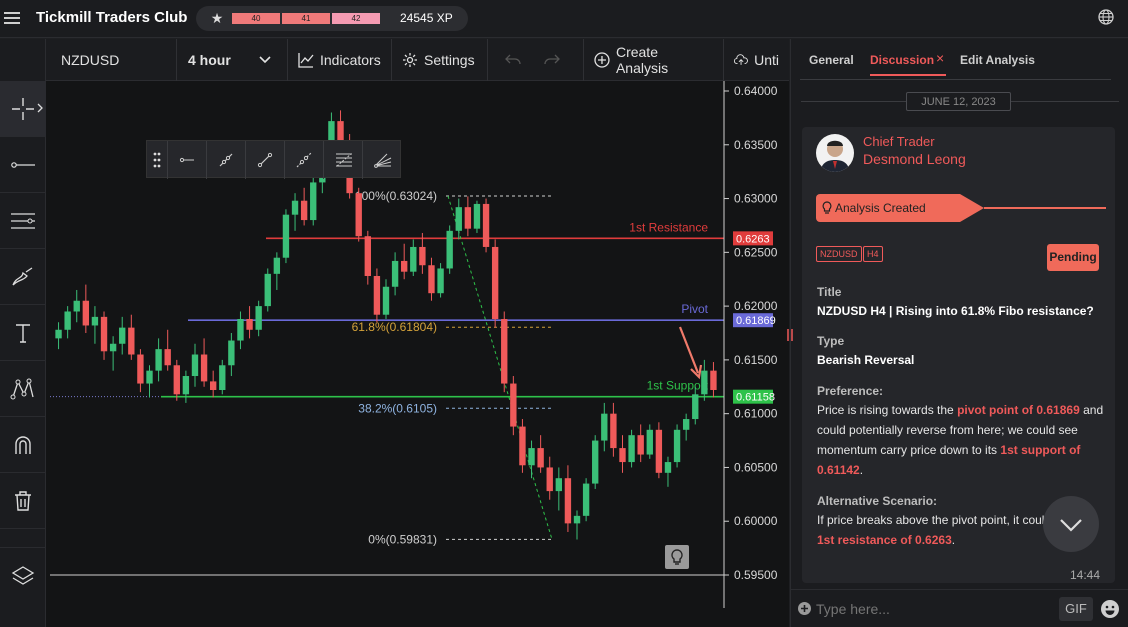 Image resolution: width=1128 pixels, height=627 pixels. I want to click on gif-button: GIF, so click(1076, 609).